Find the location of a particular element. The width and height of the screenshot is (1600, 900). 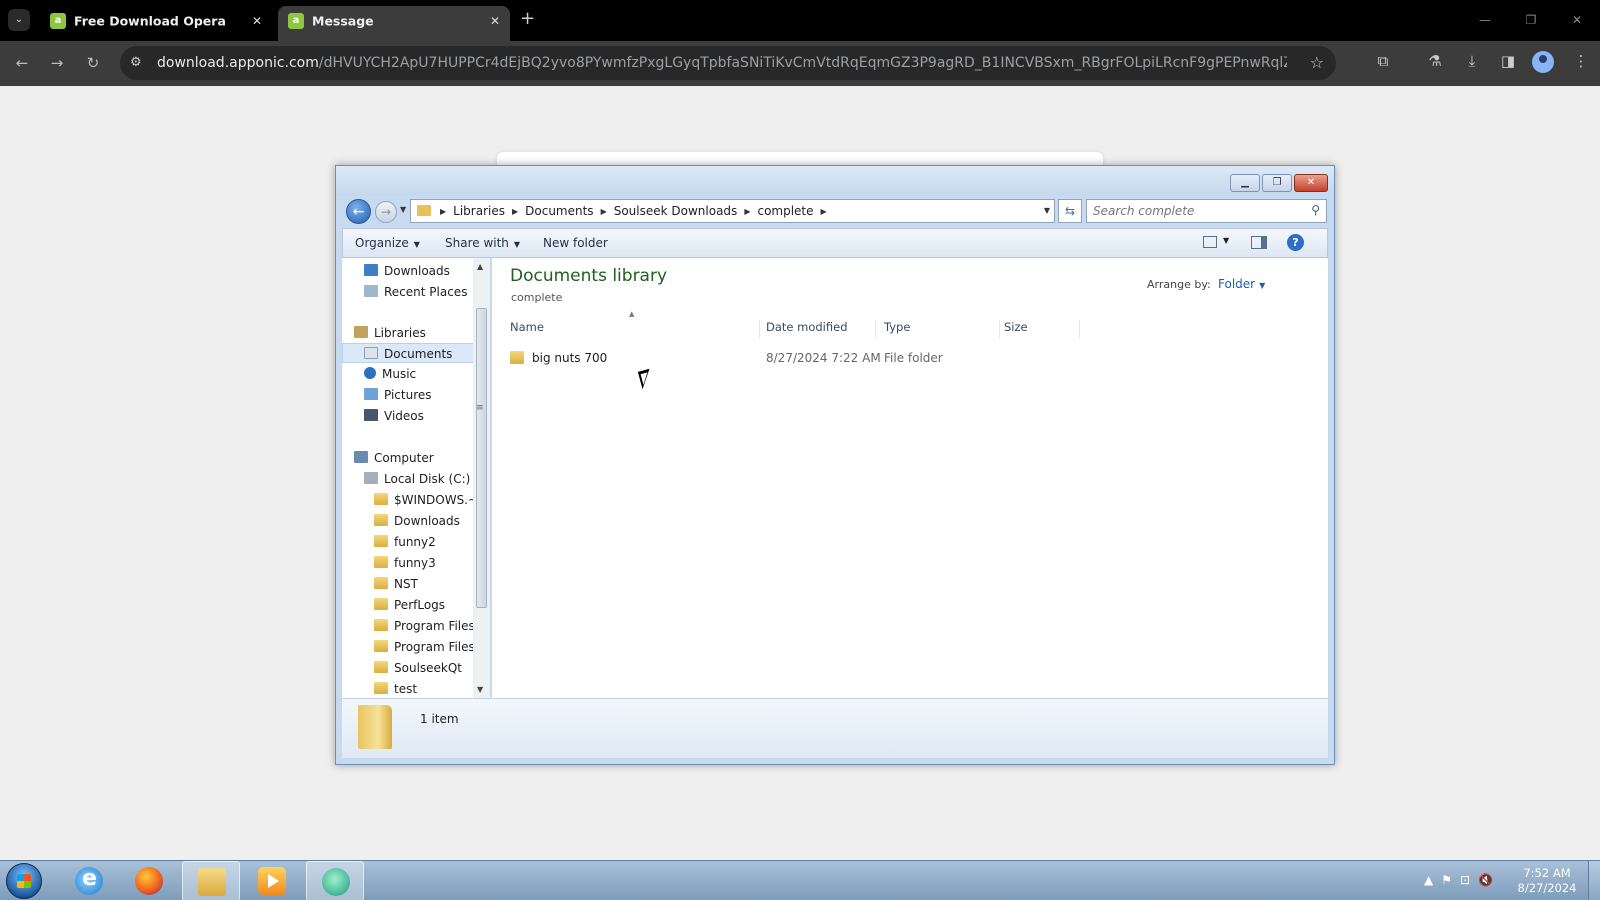

preview-pane-icon is located at coordinates (1259, 242).